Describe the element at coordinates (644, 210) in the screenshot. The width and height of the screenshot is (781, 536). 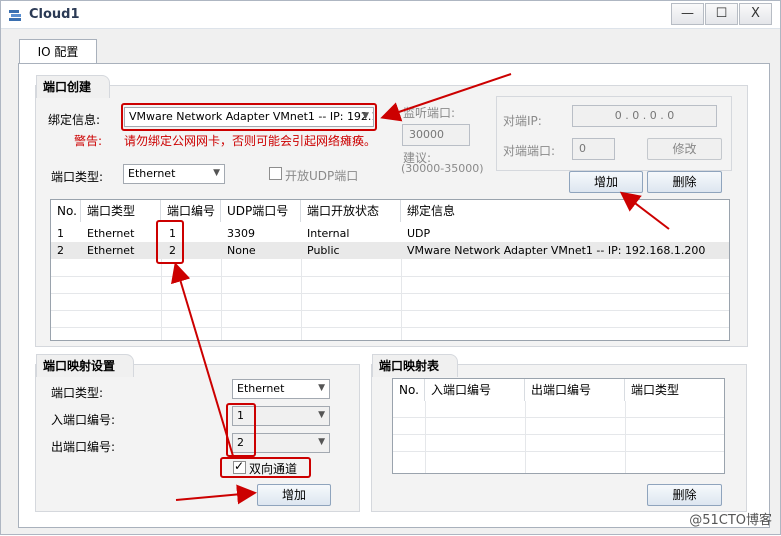
I see `annotation-arrow-add-port` at that location.